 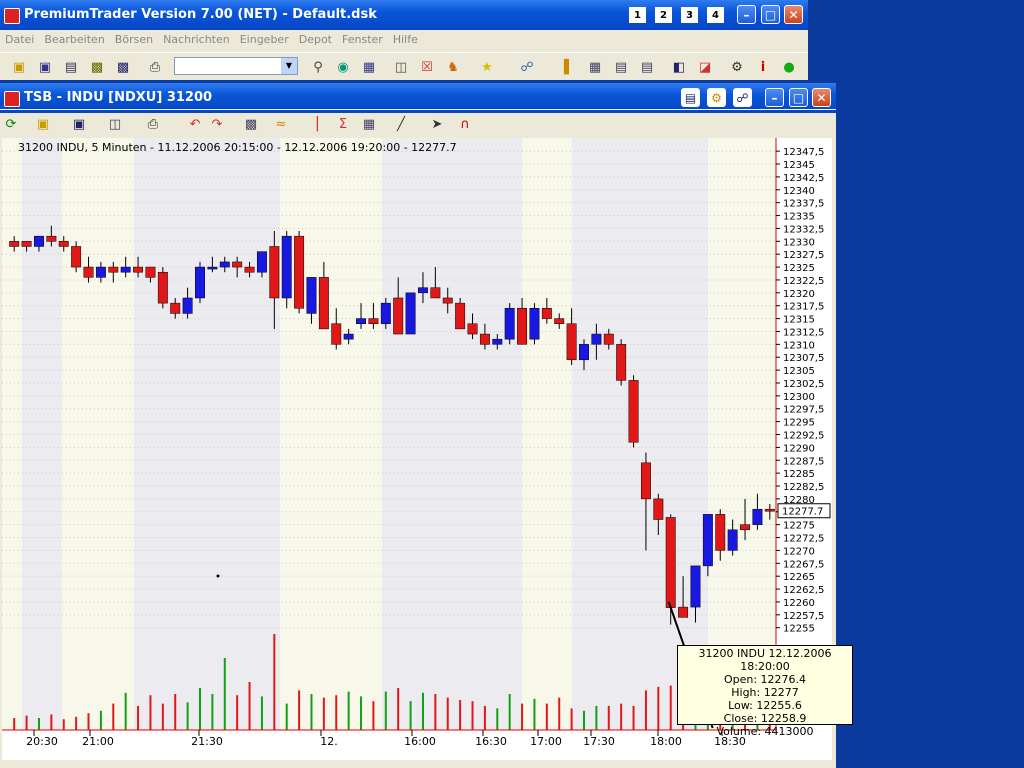 What do you see at coordinates (134, 39) in the screenshot?
I see `menu-boersen: Börsen` at bounding box center [134, 39].